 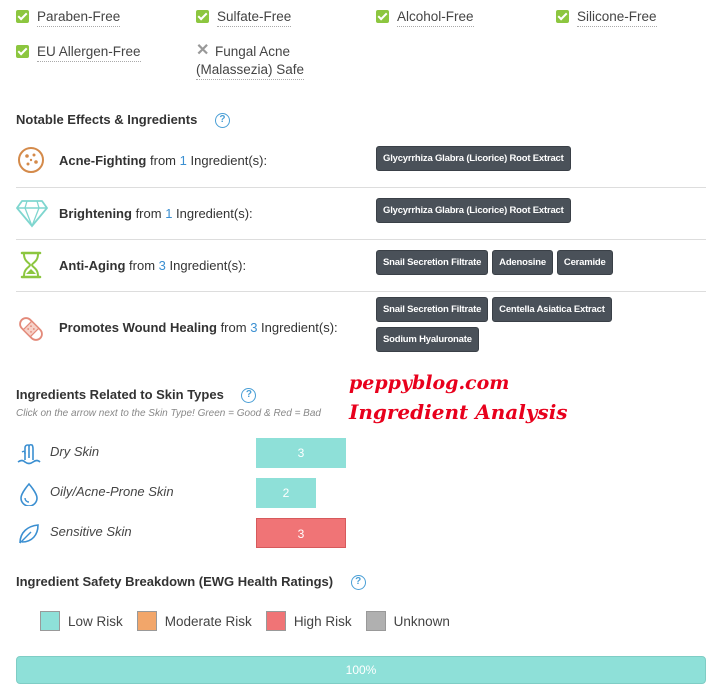 What do you see at coordinates (617, 17) in the screenshot?
I see `free-of-label: Silicone-Free` at bounding box center [617, 17].